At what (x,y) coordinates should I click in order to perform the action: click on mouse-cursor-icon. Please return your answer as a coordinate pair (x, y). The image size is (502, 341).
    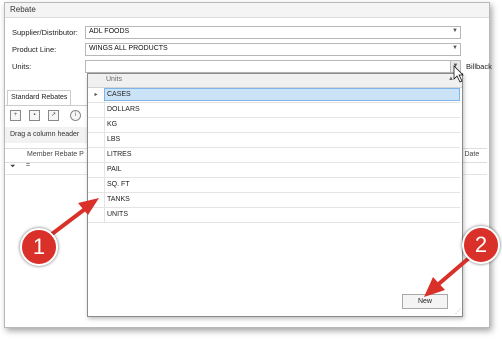
    Looking at the image, I should click on (458, 74).